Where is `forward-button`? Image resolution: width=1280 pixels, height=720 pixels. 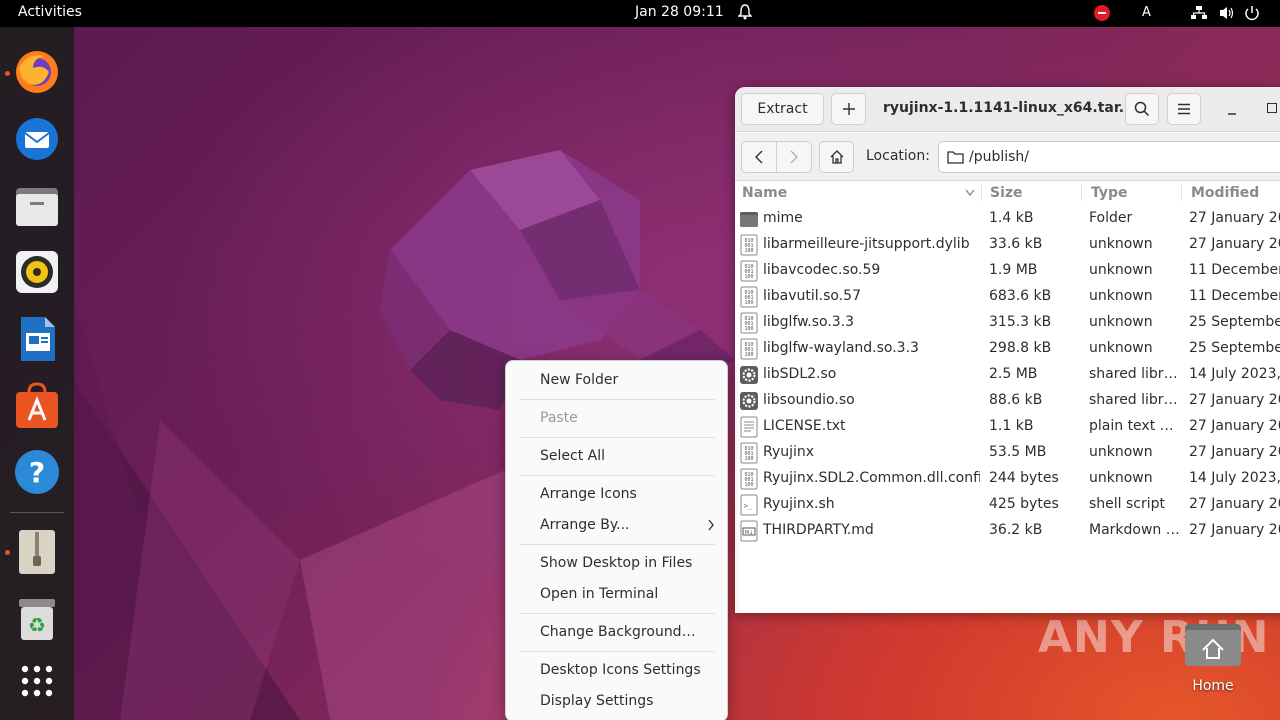 forward-button is located at coordinates (794, 157).